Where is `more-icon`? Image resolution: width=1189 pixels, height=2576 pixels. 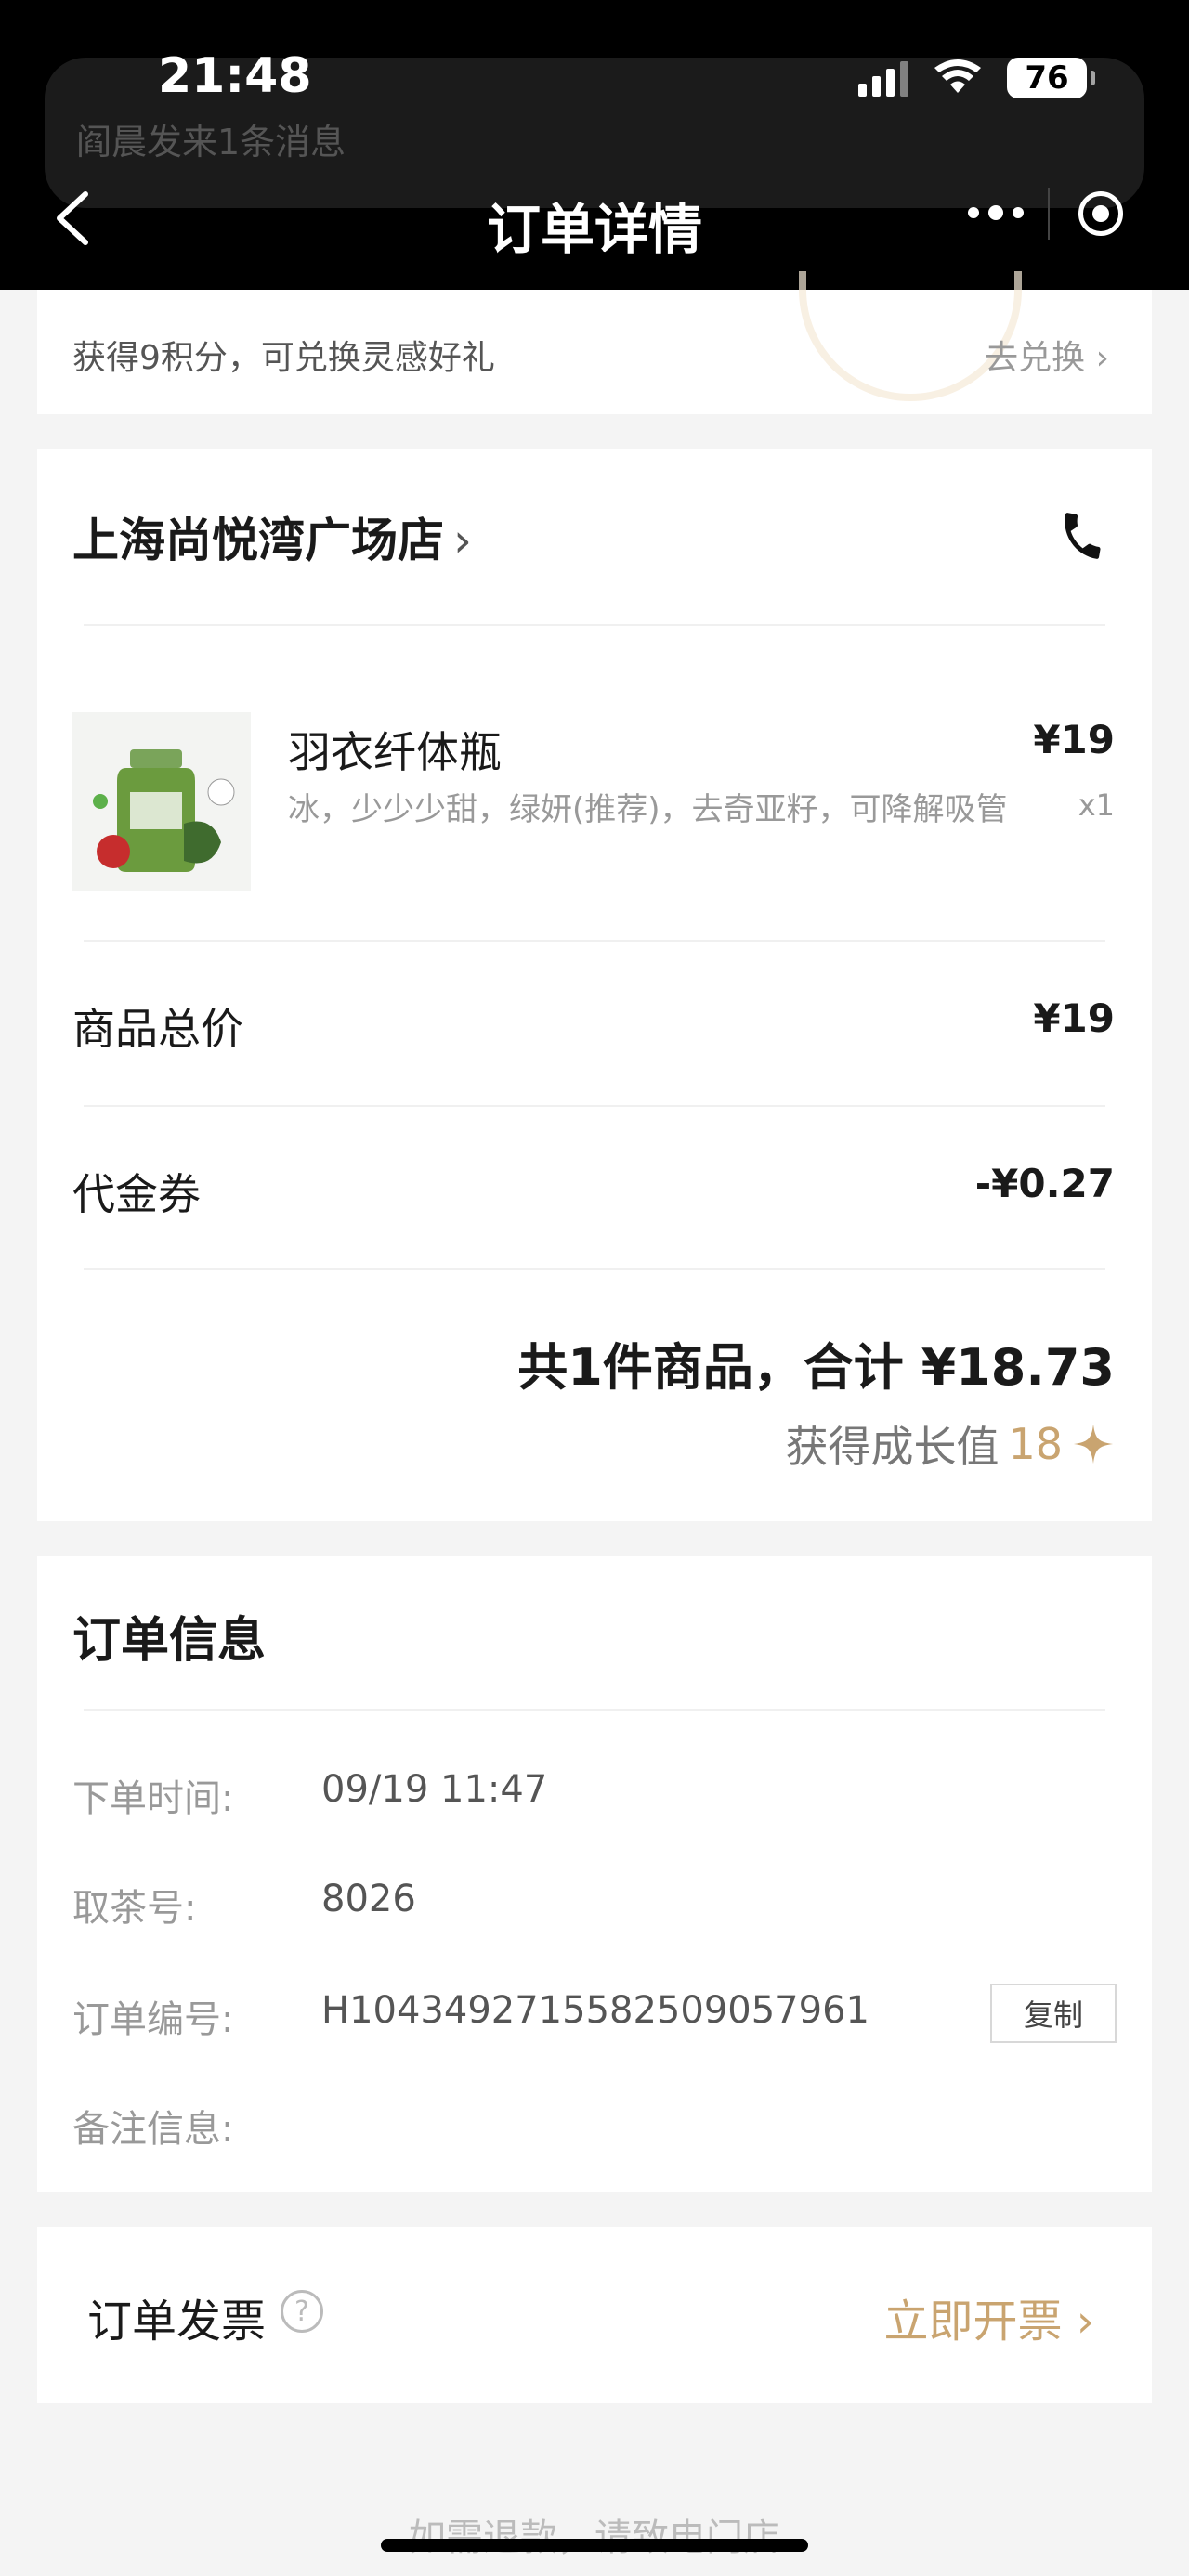 more-icon is located at coordinates (996, 213).